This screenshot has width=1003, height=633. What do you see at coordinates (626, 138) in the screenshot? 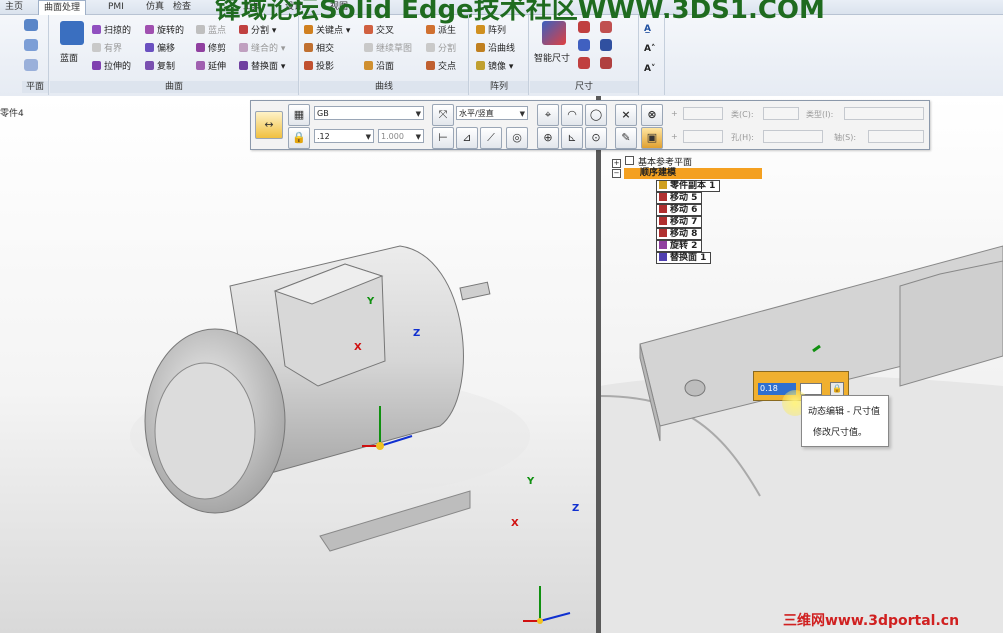
I see `edit-icon: ✎` at bounding box center [626, 138].